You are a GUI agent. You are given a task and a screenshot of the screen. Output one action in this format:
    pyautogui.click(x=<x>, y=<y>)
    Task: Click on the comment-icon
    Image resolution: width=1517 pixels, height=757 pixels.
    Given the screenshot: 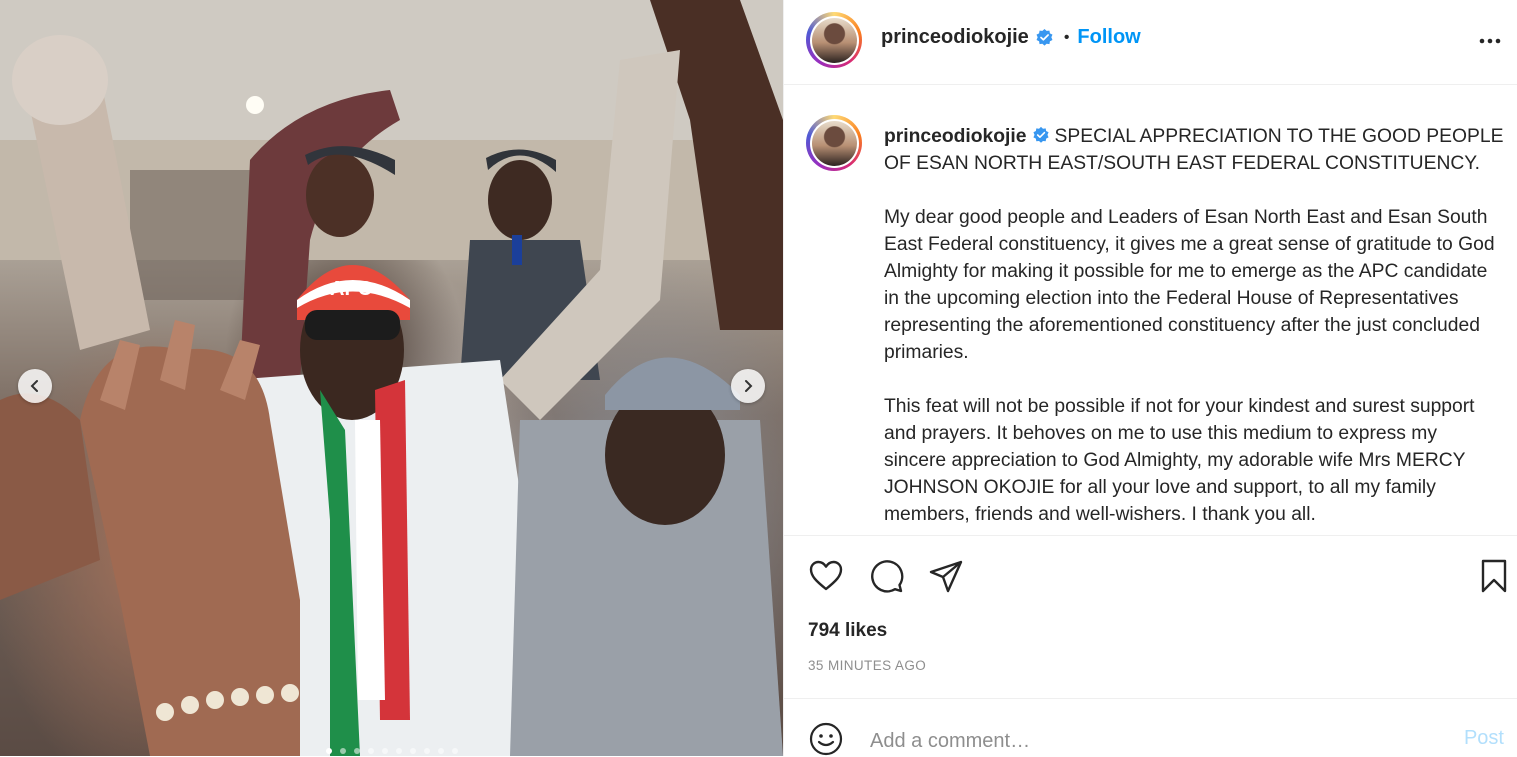 What is the action you would take?
    pyautogui.click(x=886, y=576)
    